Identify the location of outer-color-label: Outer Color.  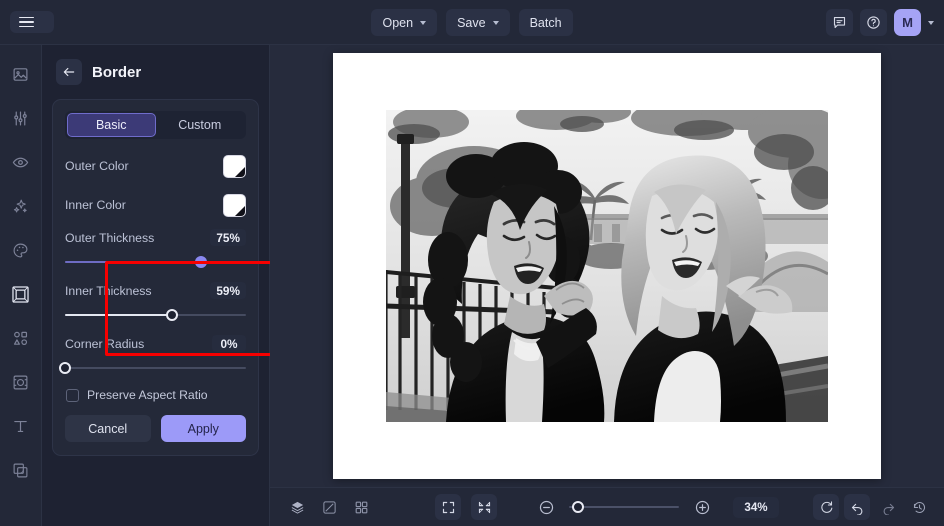
(97, 166).